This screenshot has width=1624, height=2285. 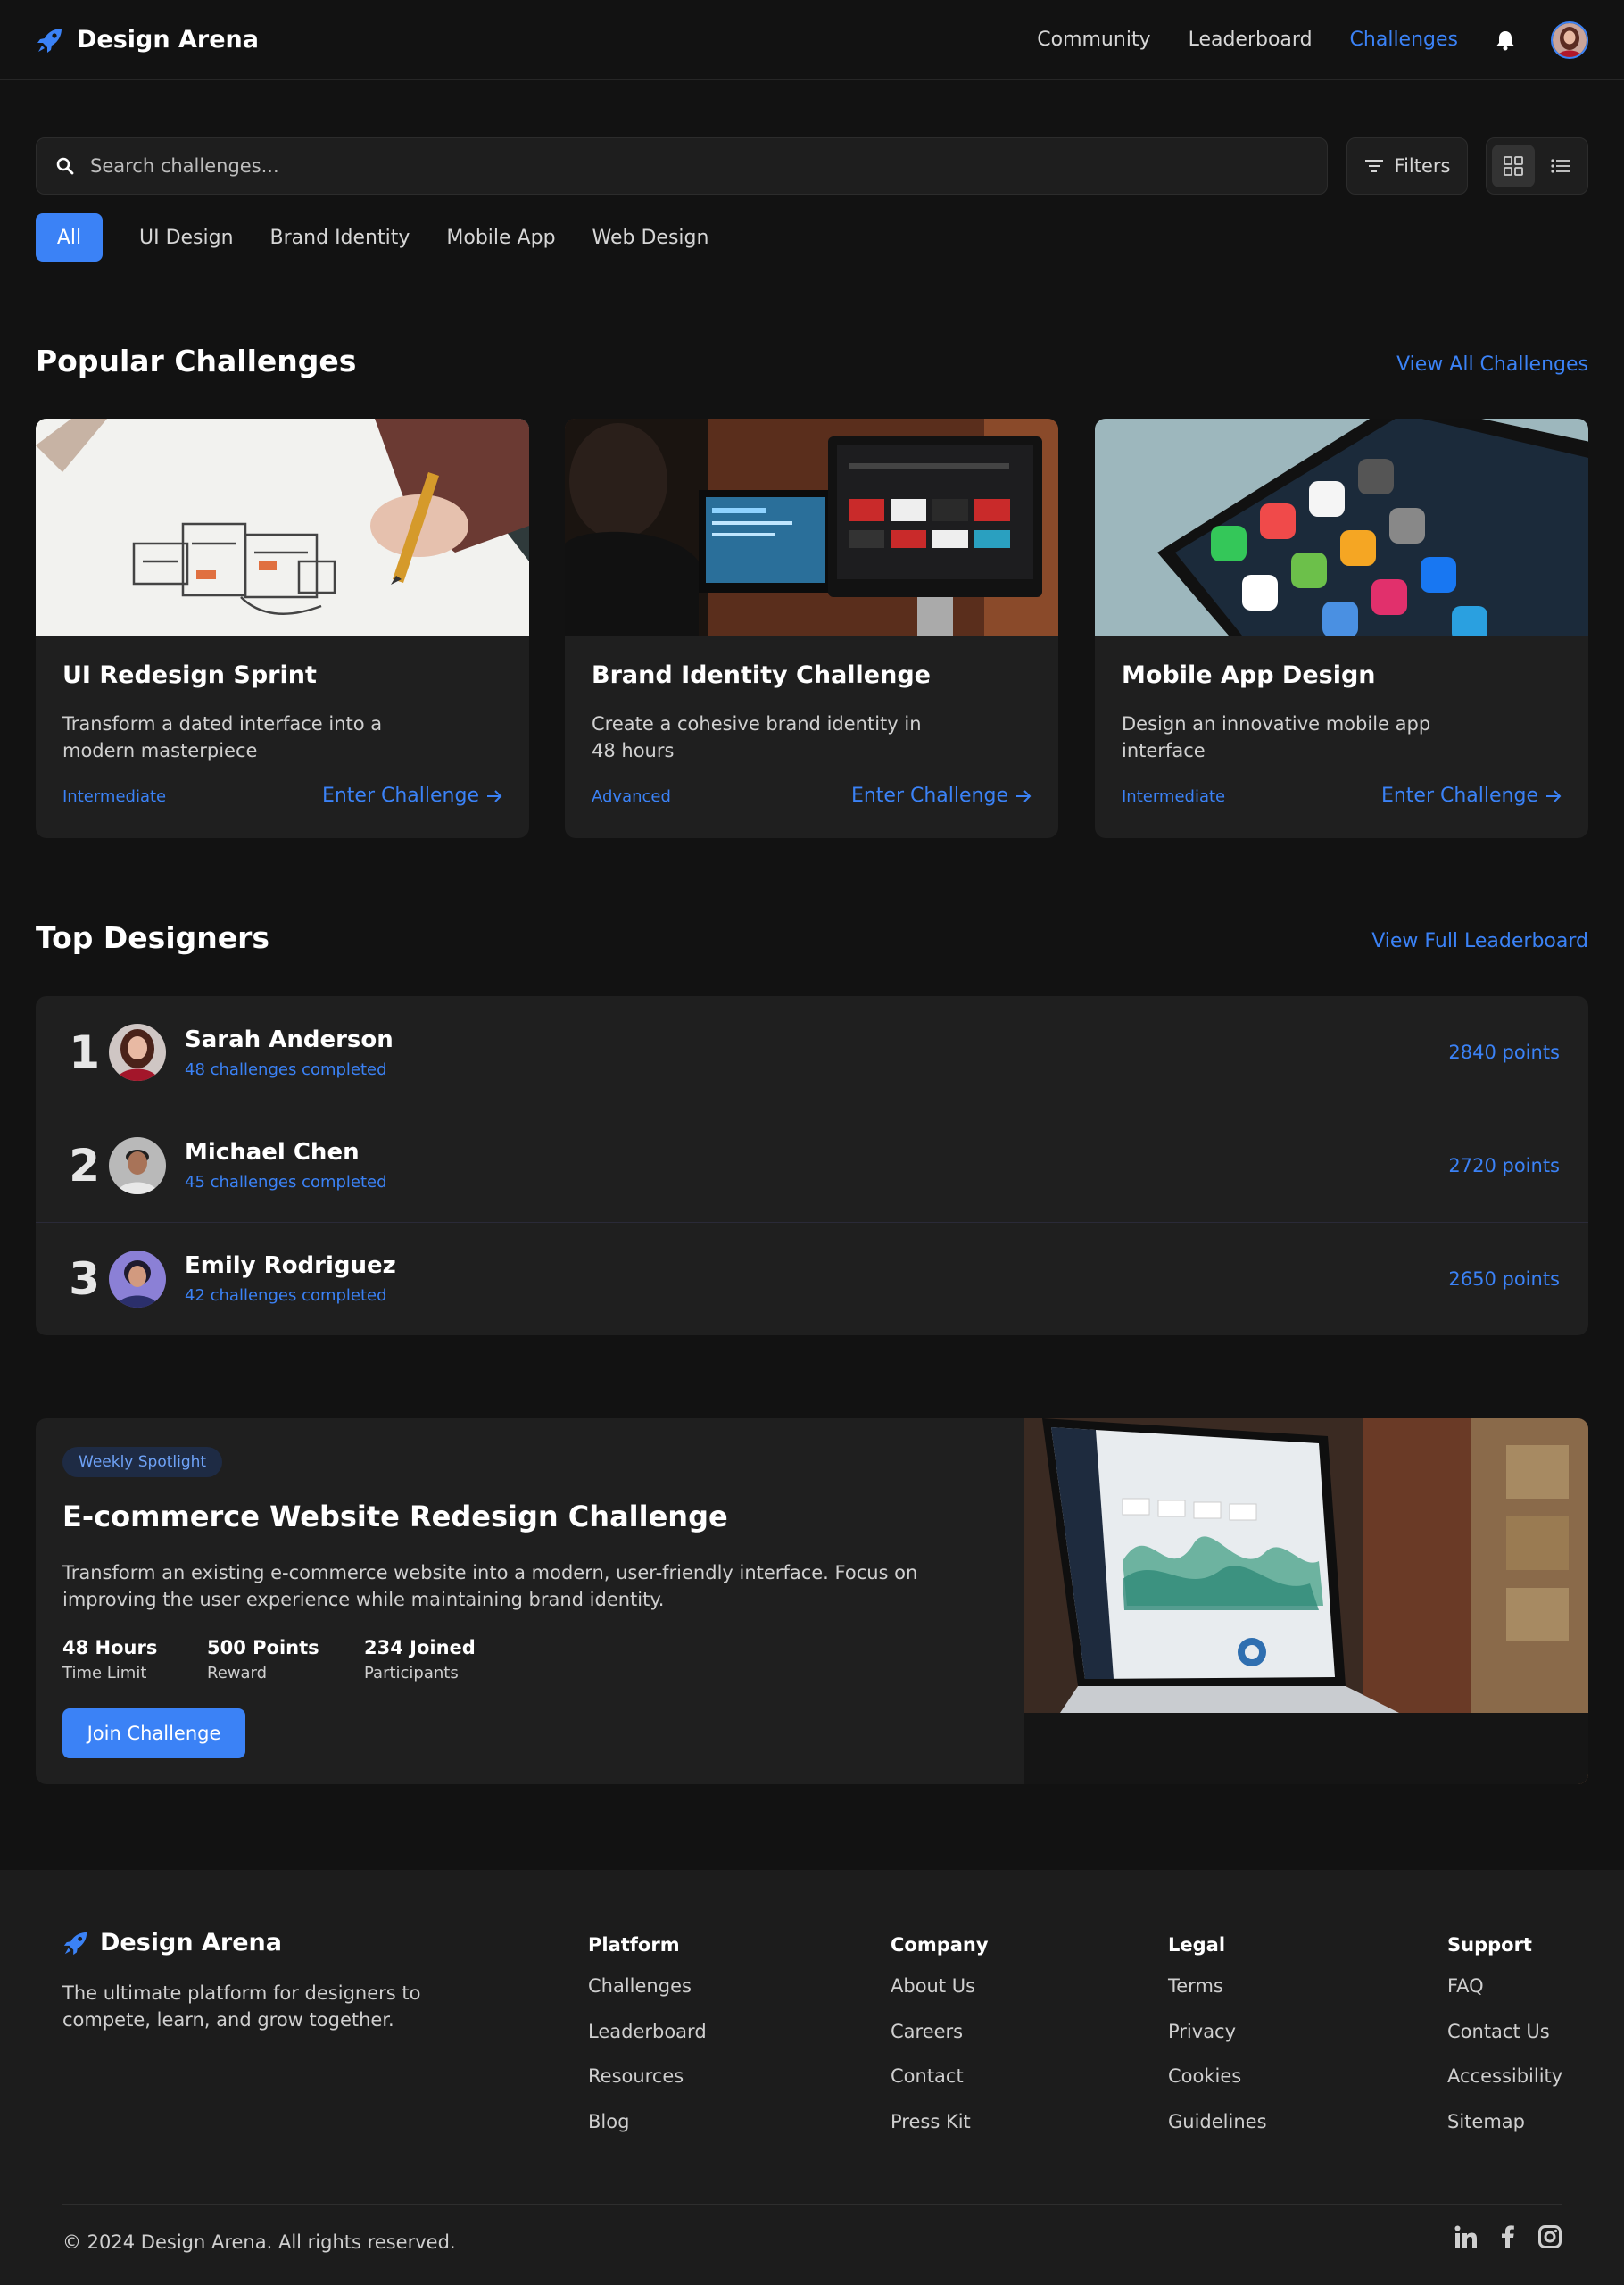 I want to click on tab-web-design: Web Design, so click(x=650, y=238).